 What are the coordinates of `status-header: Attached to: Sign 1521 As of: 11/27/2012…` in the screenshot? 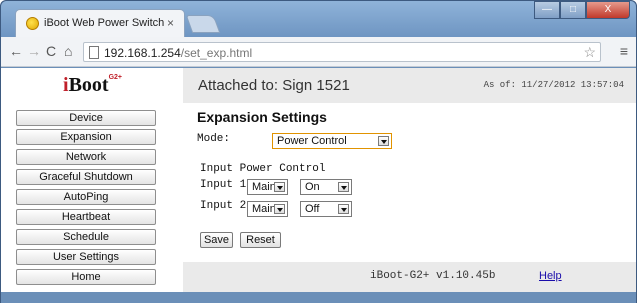 It's located at (409, 85).